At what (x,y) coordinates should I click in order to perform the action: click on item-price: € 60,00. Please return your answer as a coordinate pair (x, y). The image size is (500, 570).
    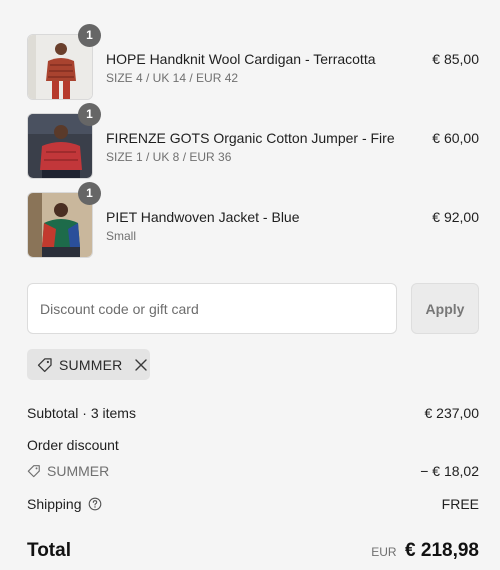
    Looking at the image, I should click on (455, 138).